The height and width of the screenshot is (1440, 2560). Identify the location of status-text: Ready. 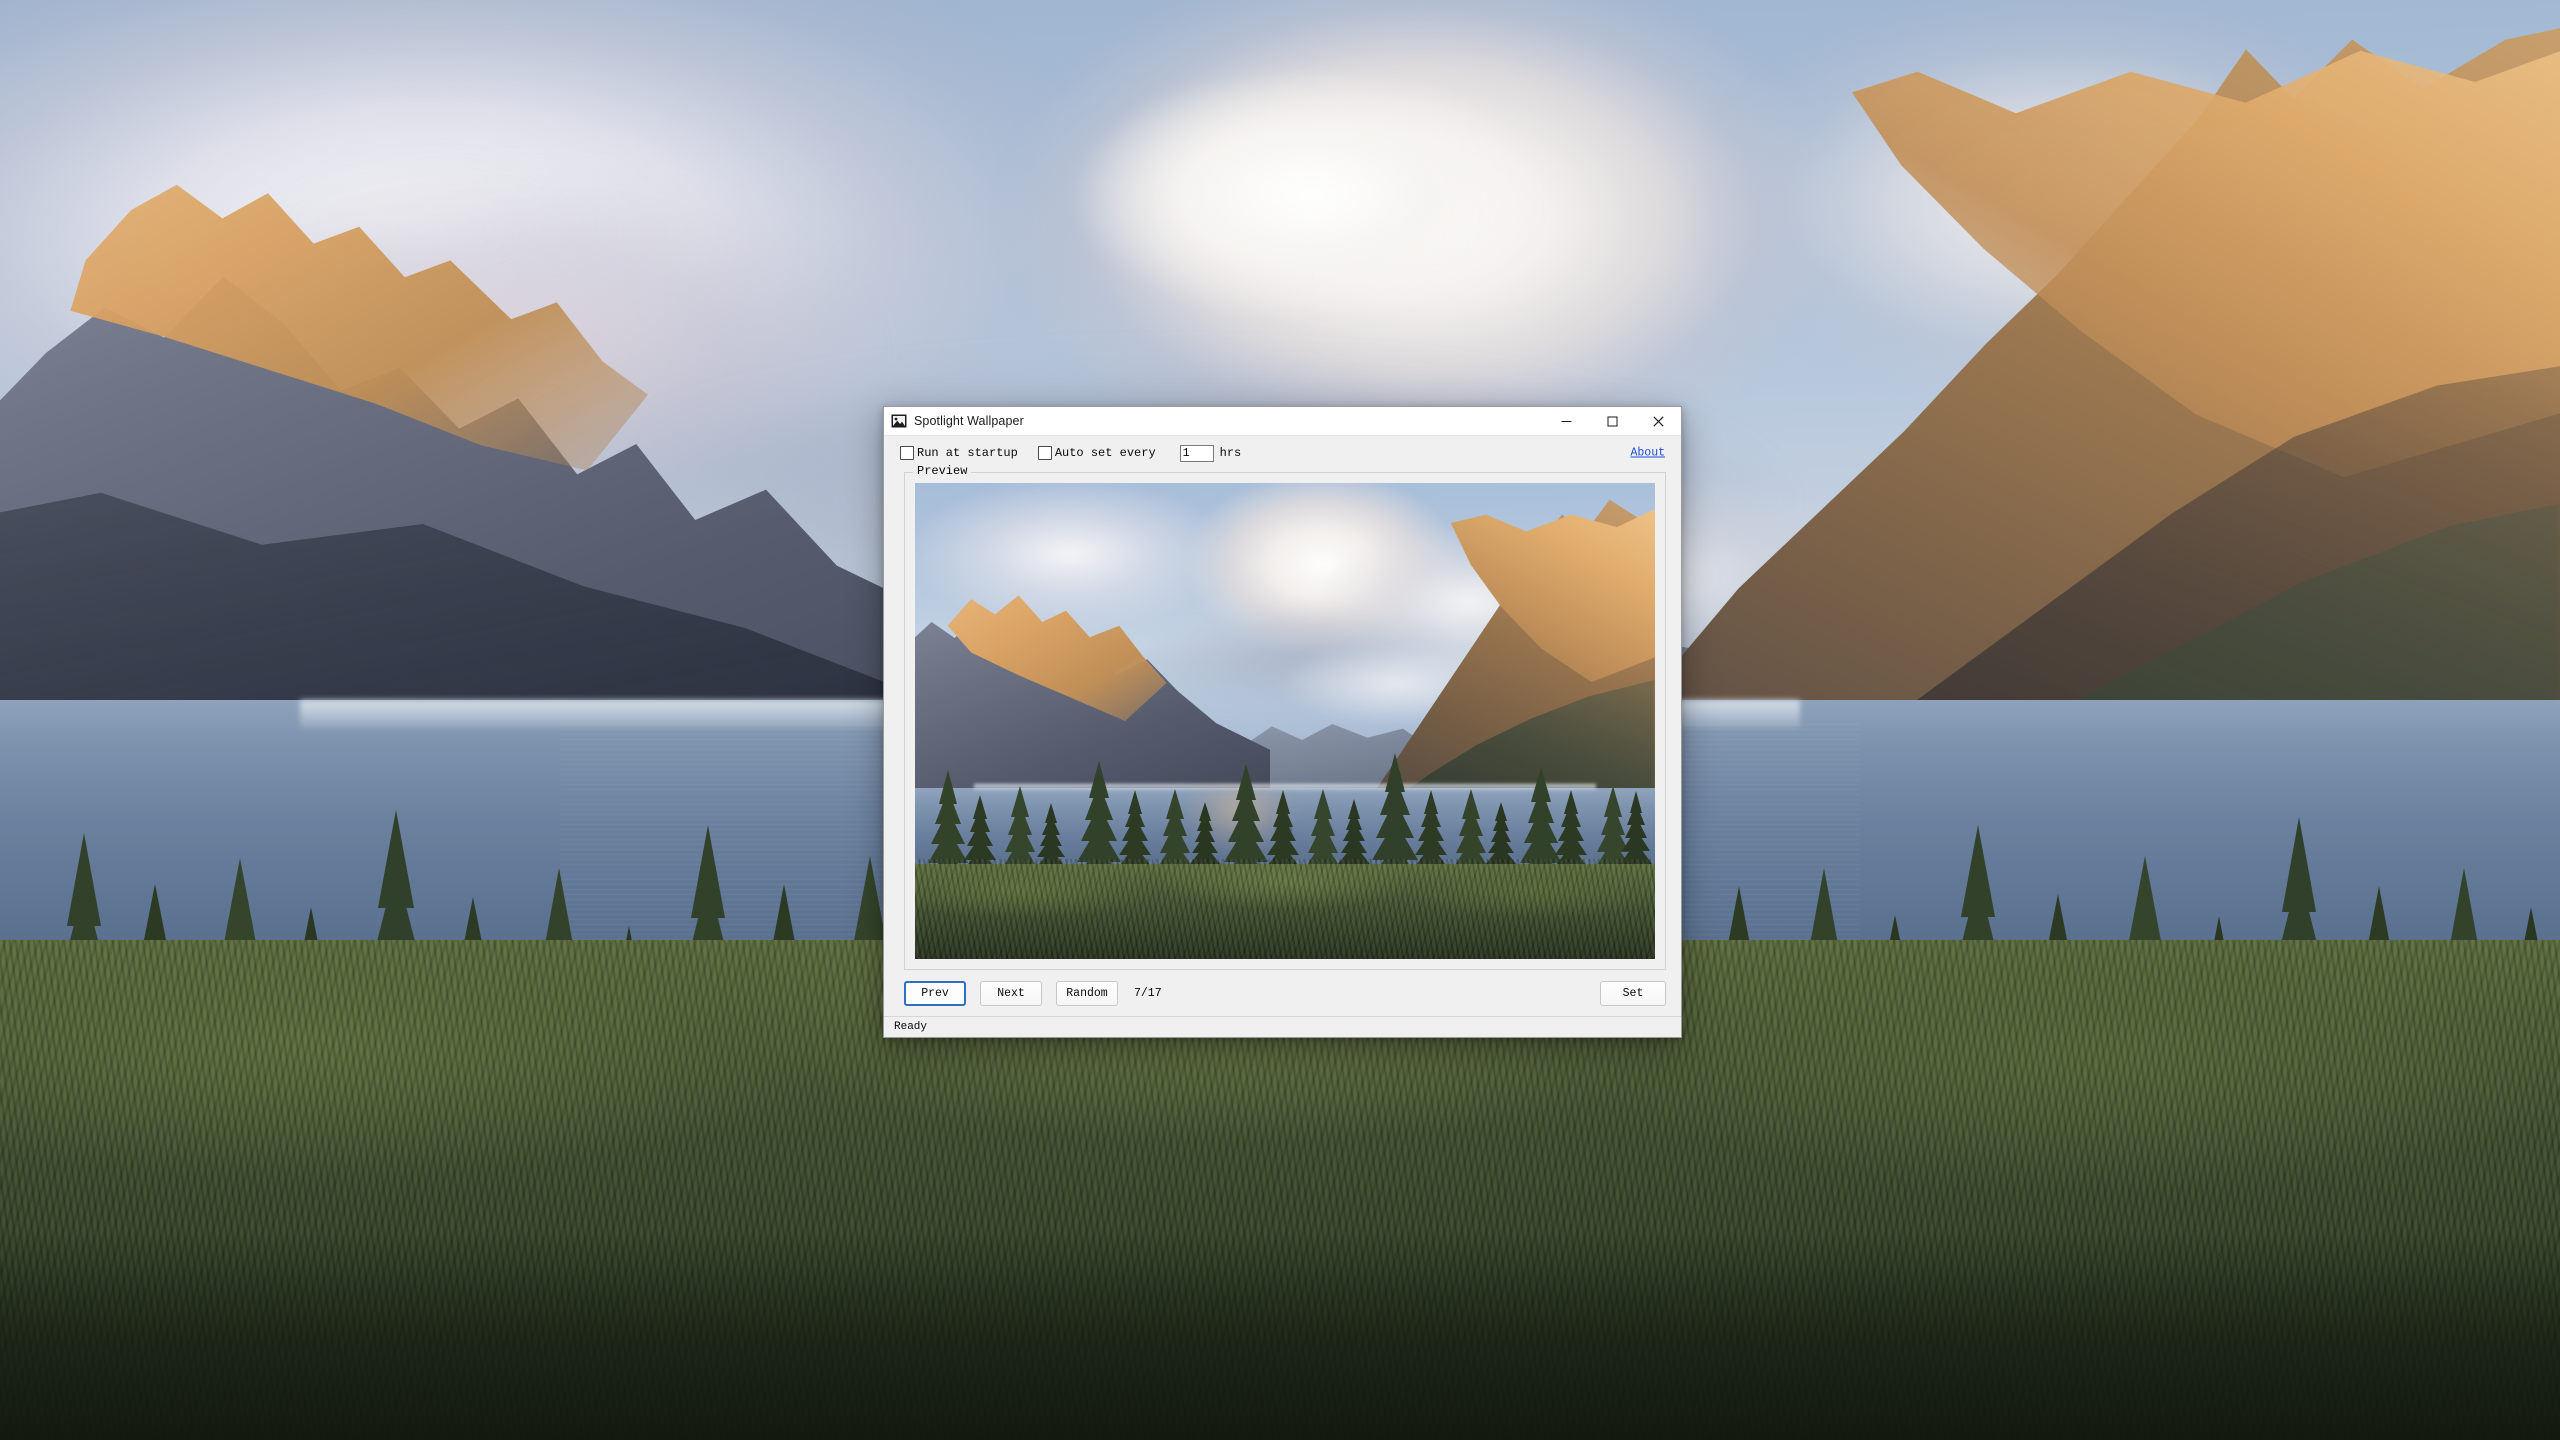
(911, 1027).